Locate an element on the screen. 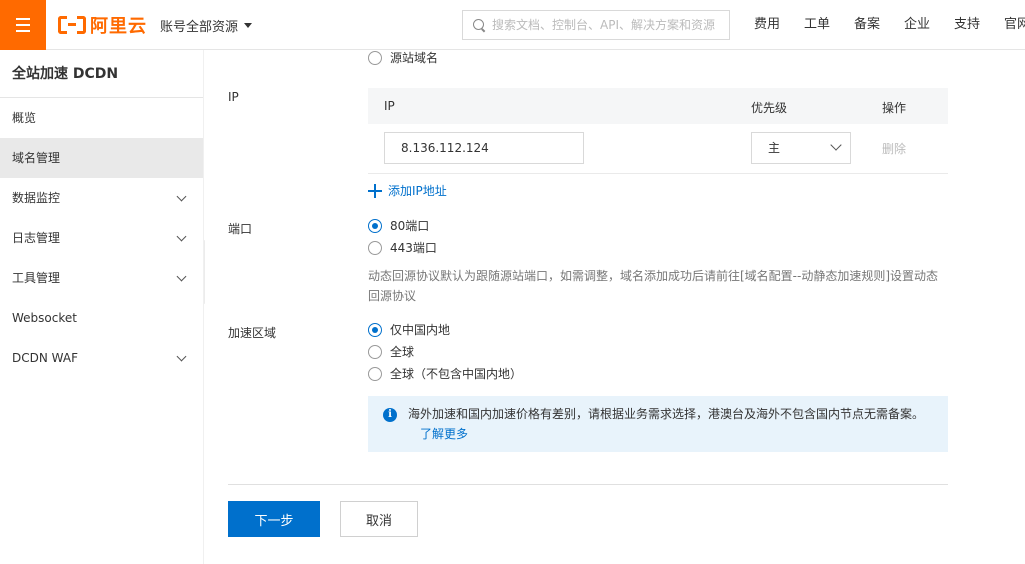 The height and width of the screenshot is (564, 1025). radio-label: 源站域名 is located at coordinates (414, 58).